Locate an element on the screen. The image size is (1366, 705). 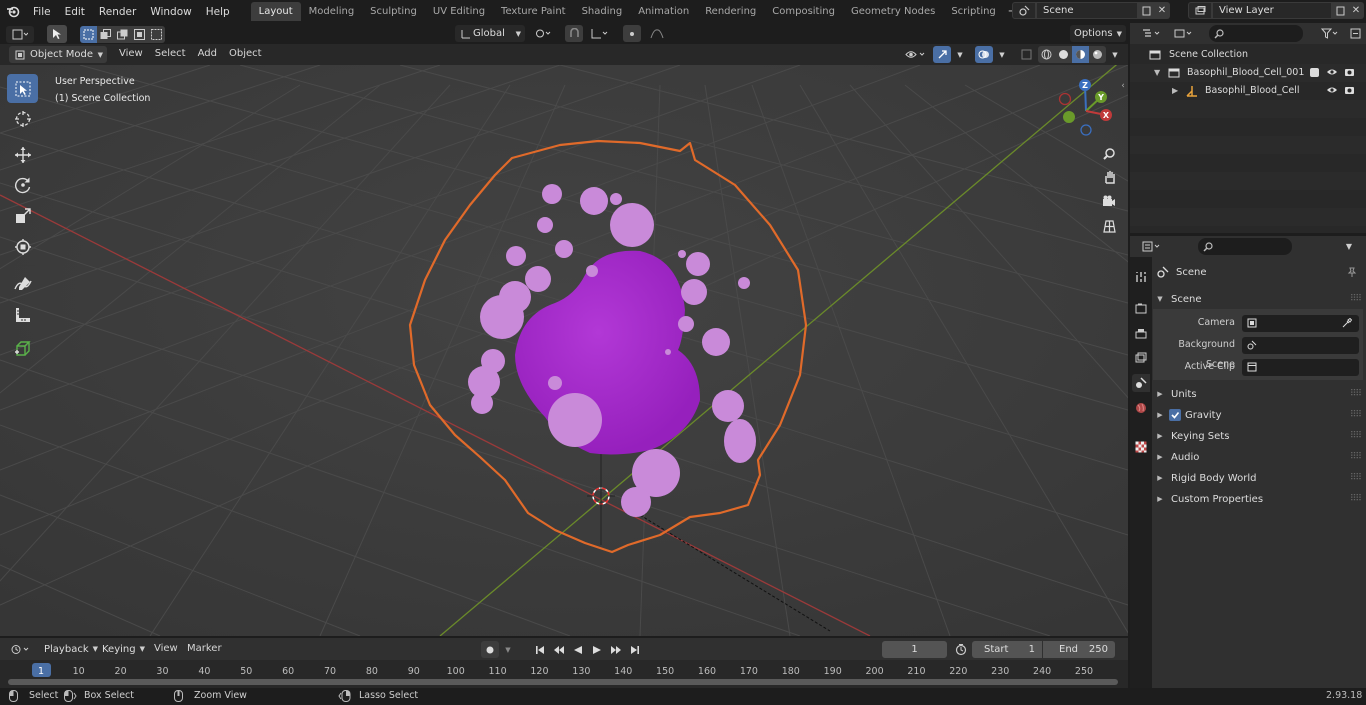
gizmo-dropdown-icon: ▼ is located at coordinates (960, 55).